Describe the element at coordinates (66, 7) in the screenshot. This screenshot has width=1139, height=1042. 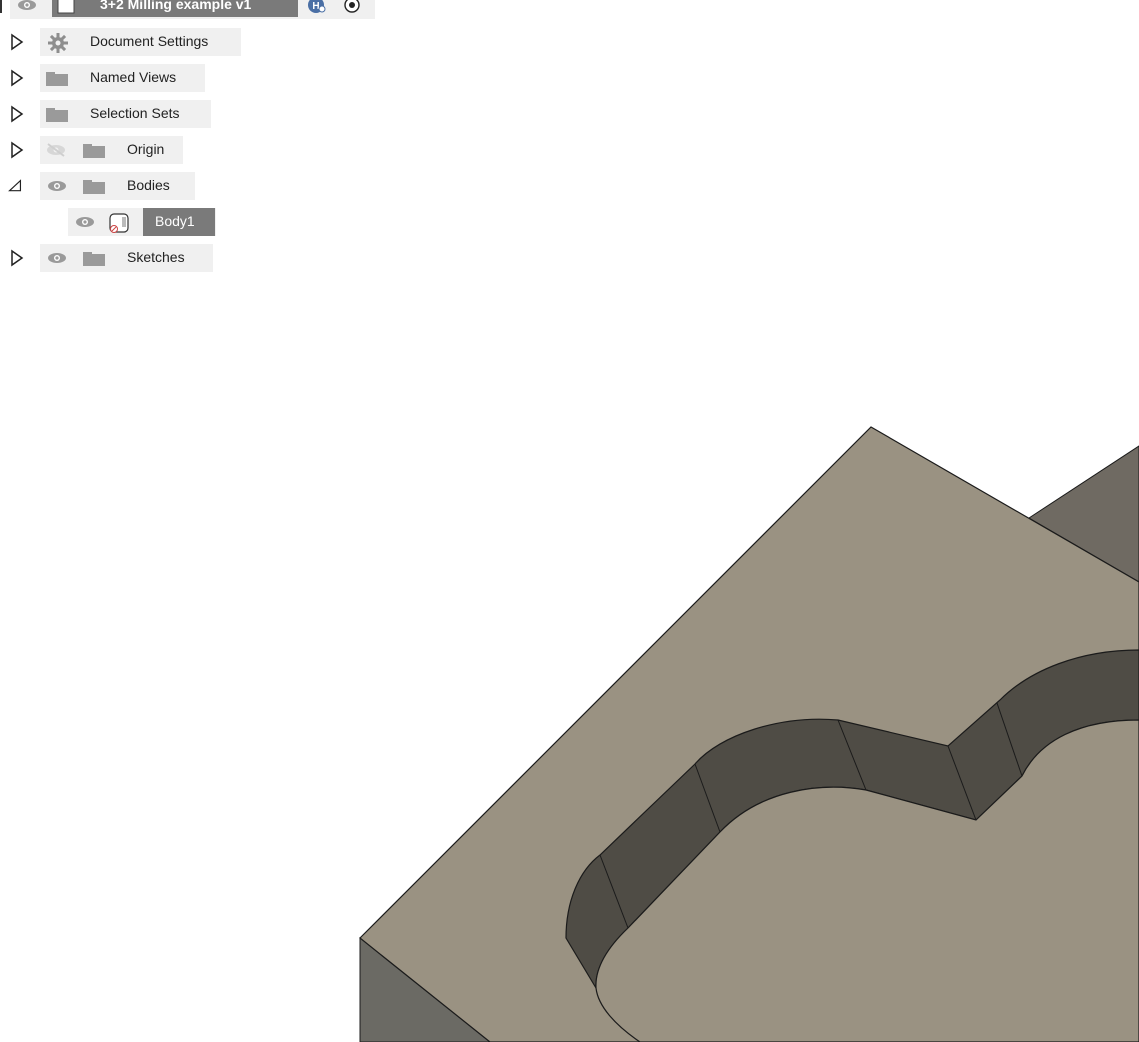
I see `document-icon` at that location.